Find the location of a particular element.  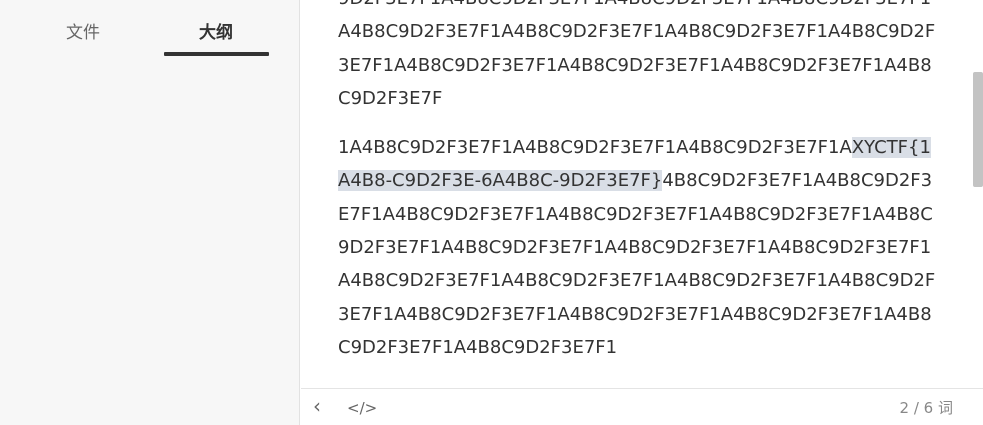

source-code-icon: </> is located at coordinates (362, 408).